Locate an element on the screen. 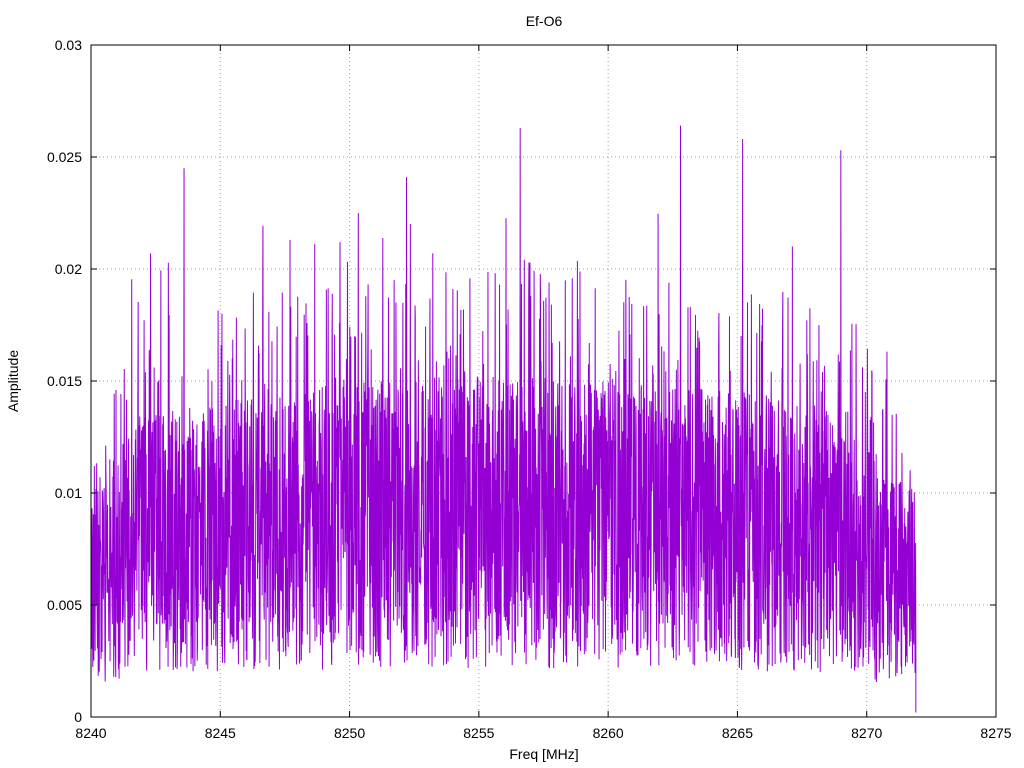  x-tick-label: 8255 is located at coordinates (478, 733).